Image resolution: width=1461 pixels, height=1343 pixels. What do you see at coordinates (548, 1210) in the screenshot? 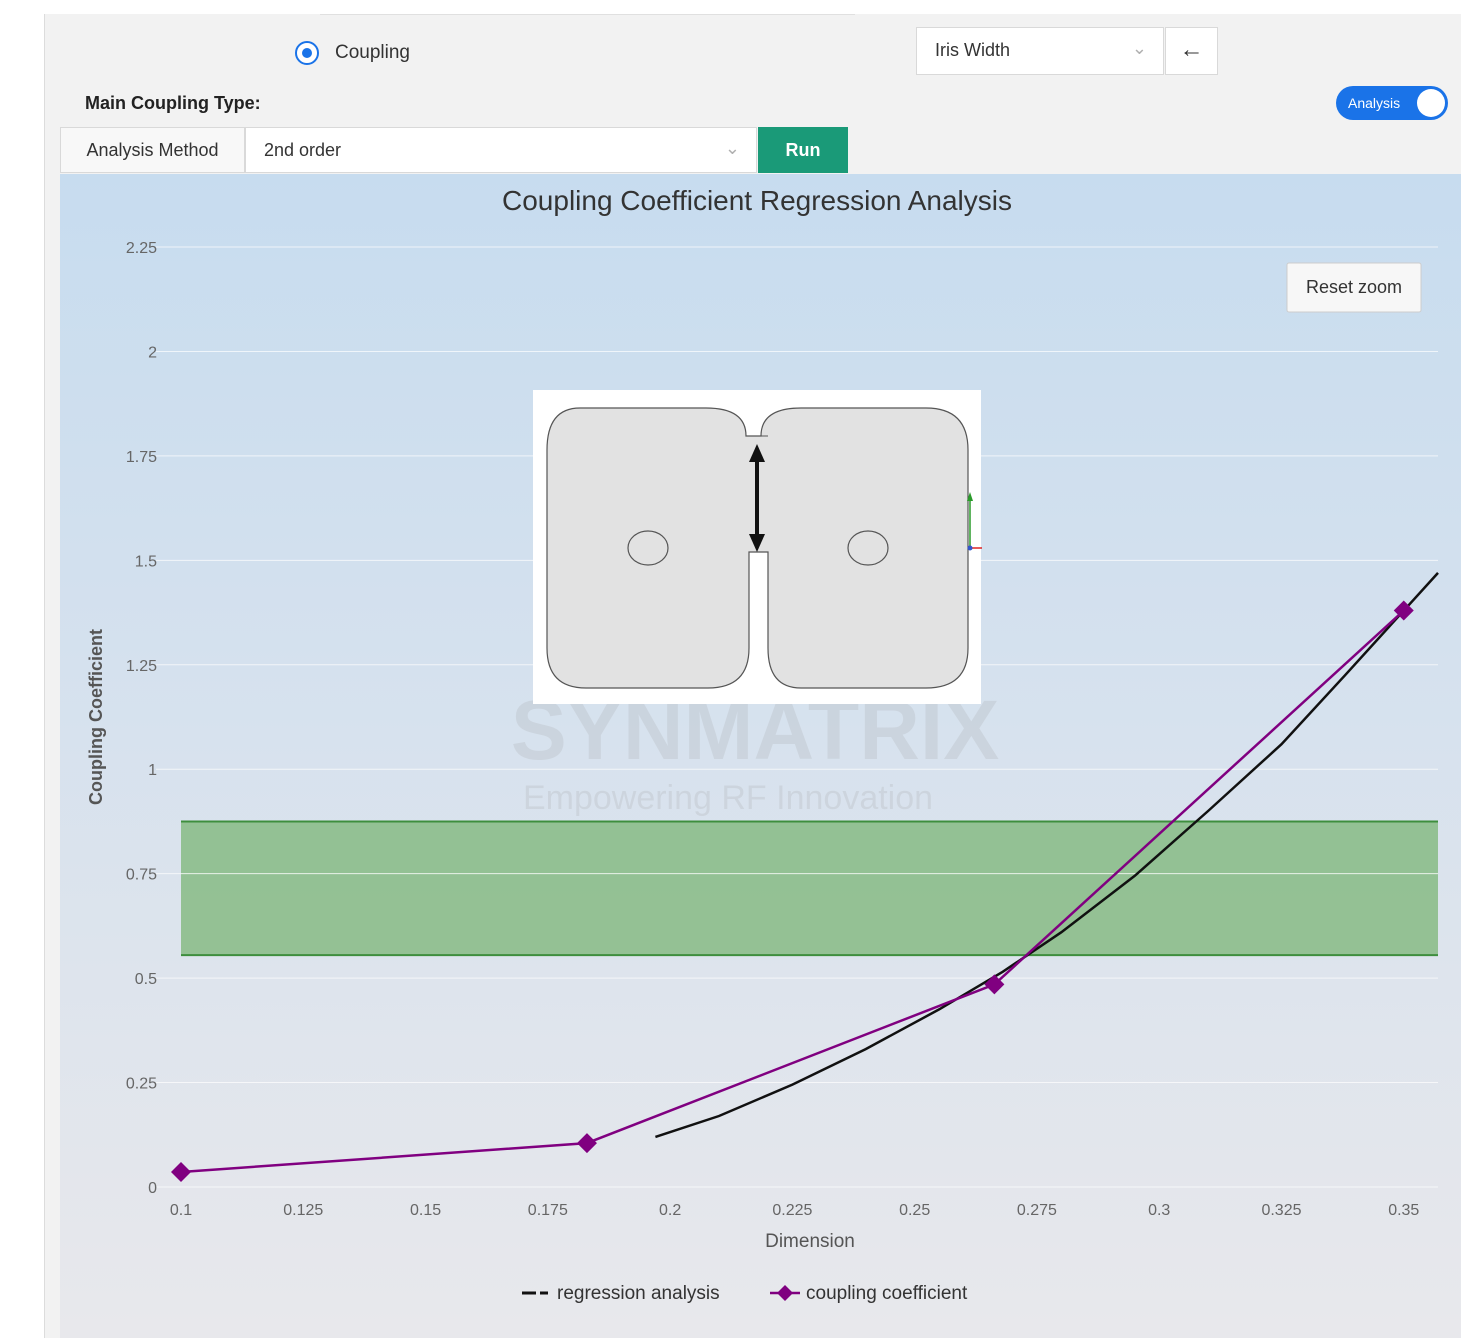
I see `x-tick-label: 0.175` at bounding box center [548, 1210].